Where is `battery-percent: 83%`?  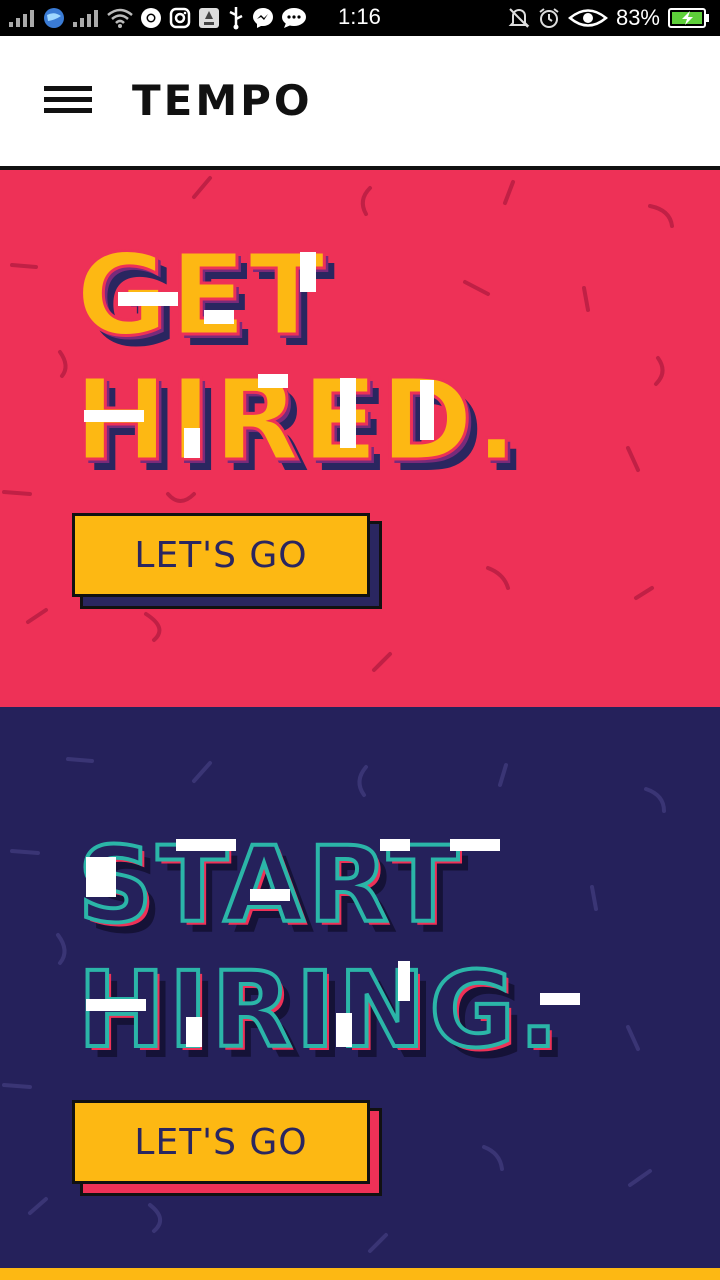 battery-percent: 83% is located at coordinates (637, 17).